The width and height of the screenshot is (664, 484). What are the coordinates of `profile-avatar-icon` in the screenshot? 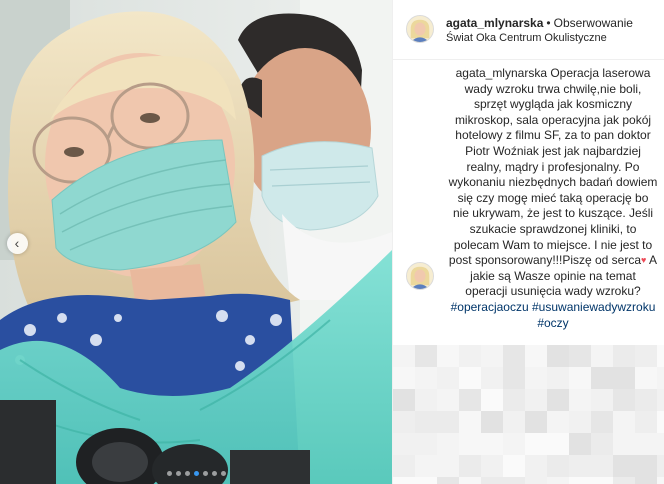 It's located at (420, 29).